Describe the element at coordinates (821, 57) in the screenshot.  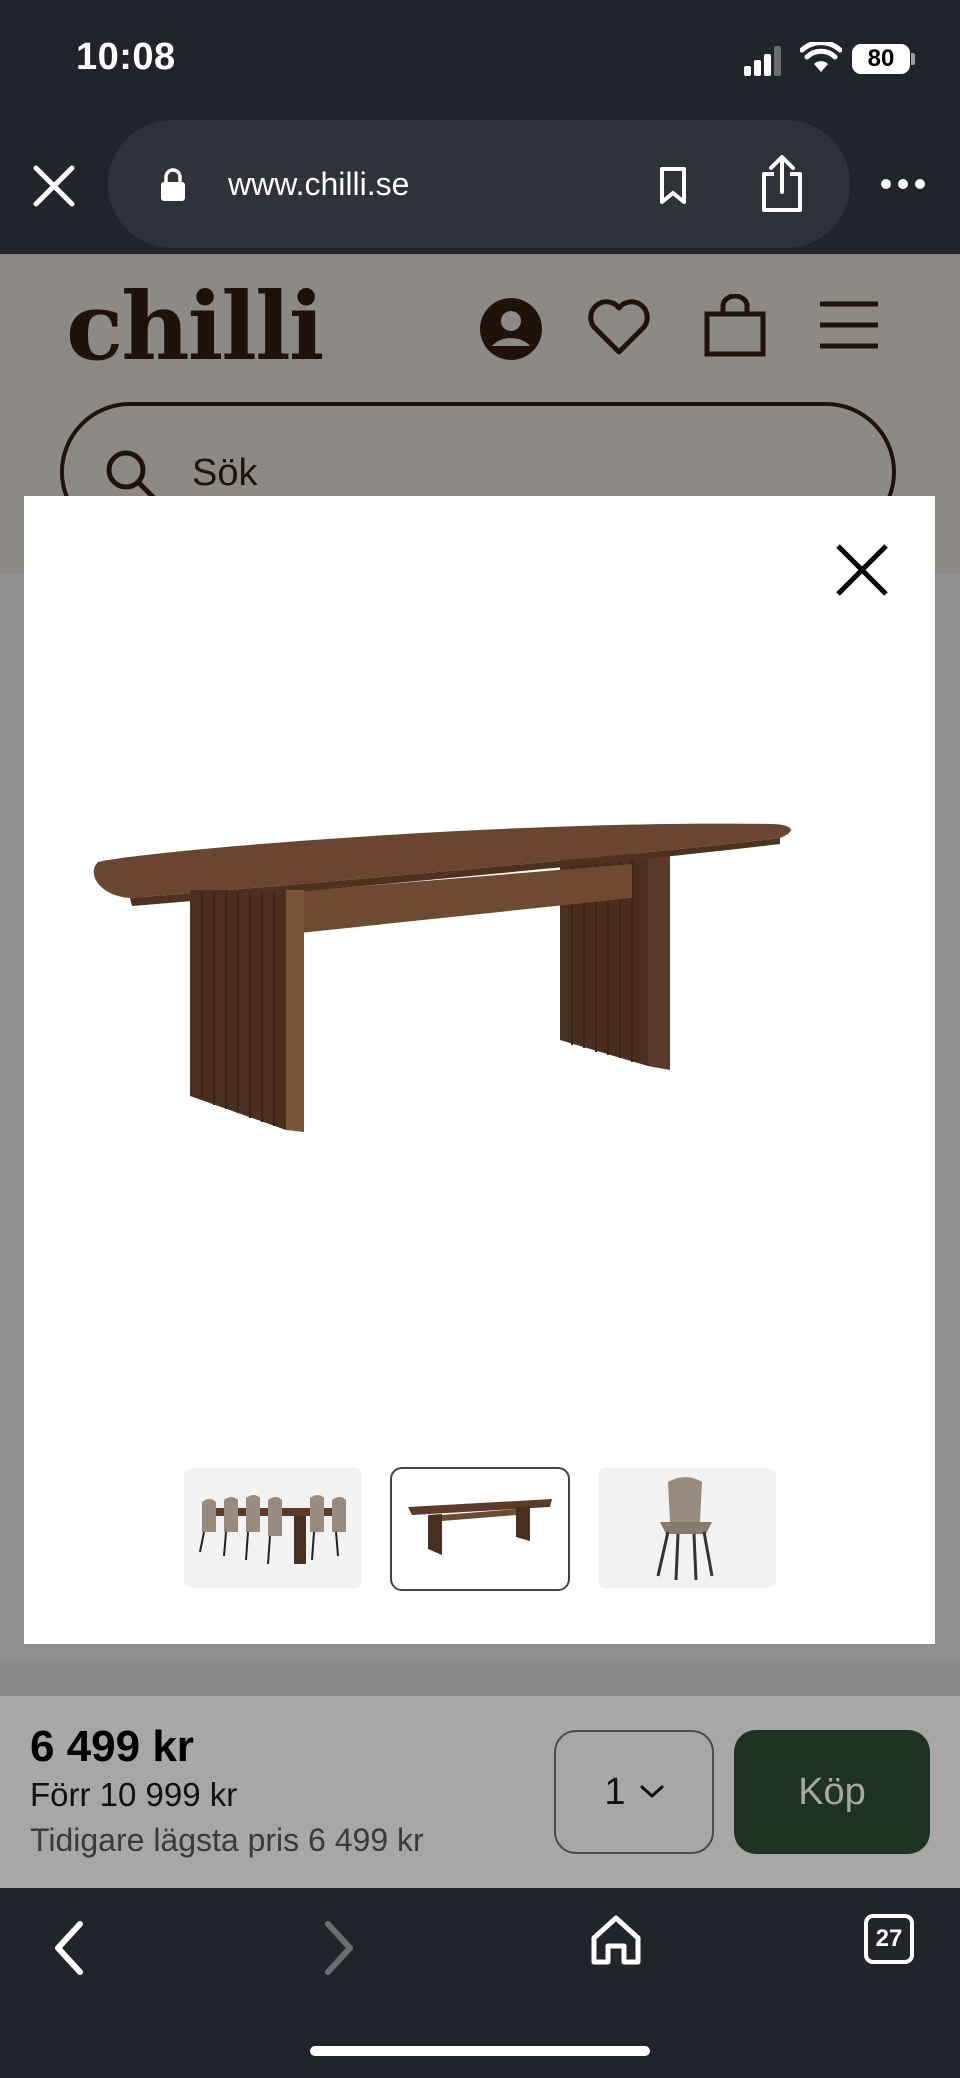
I see `wifi-icon` at that location.